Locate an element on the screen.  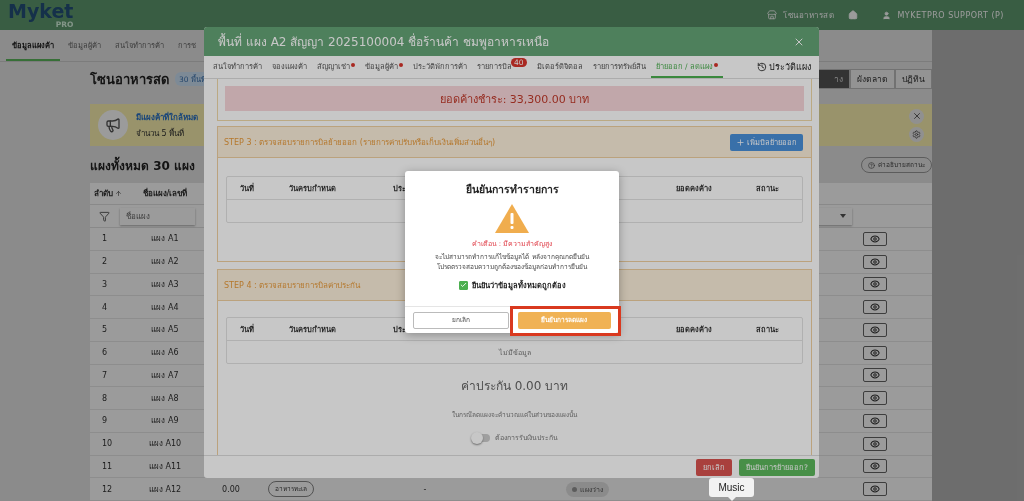
table-cell-text: 1 is located at coordinates (105, 239).